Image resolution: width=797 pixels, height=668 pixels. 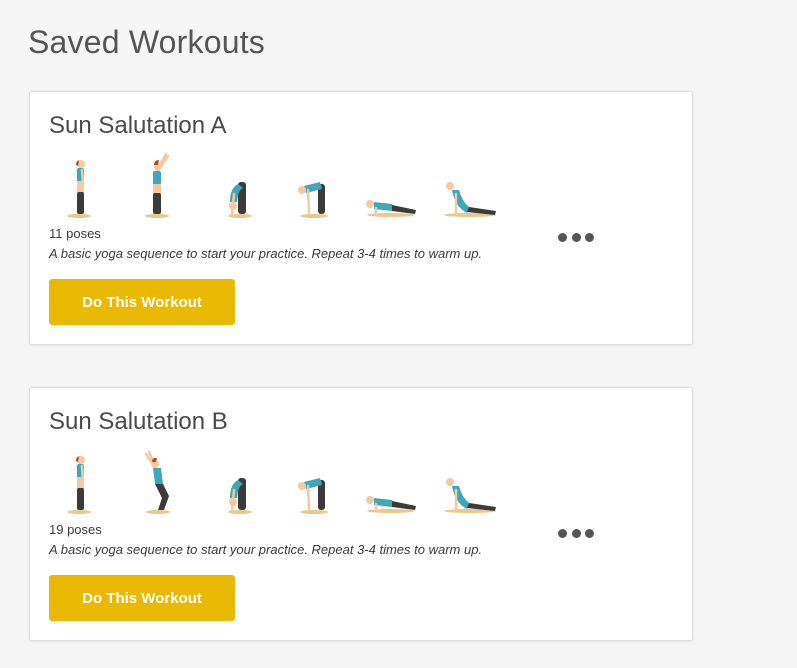 I want to click on chair-pose-icon, so click(x=157, y=482).